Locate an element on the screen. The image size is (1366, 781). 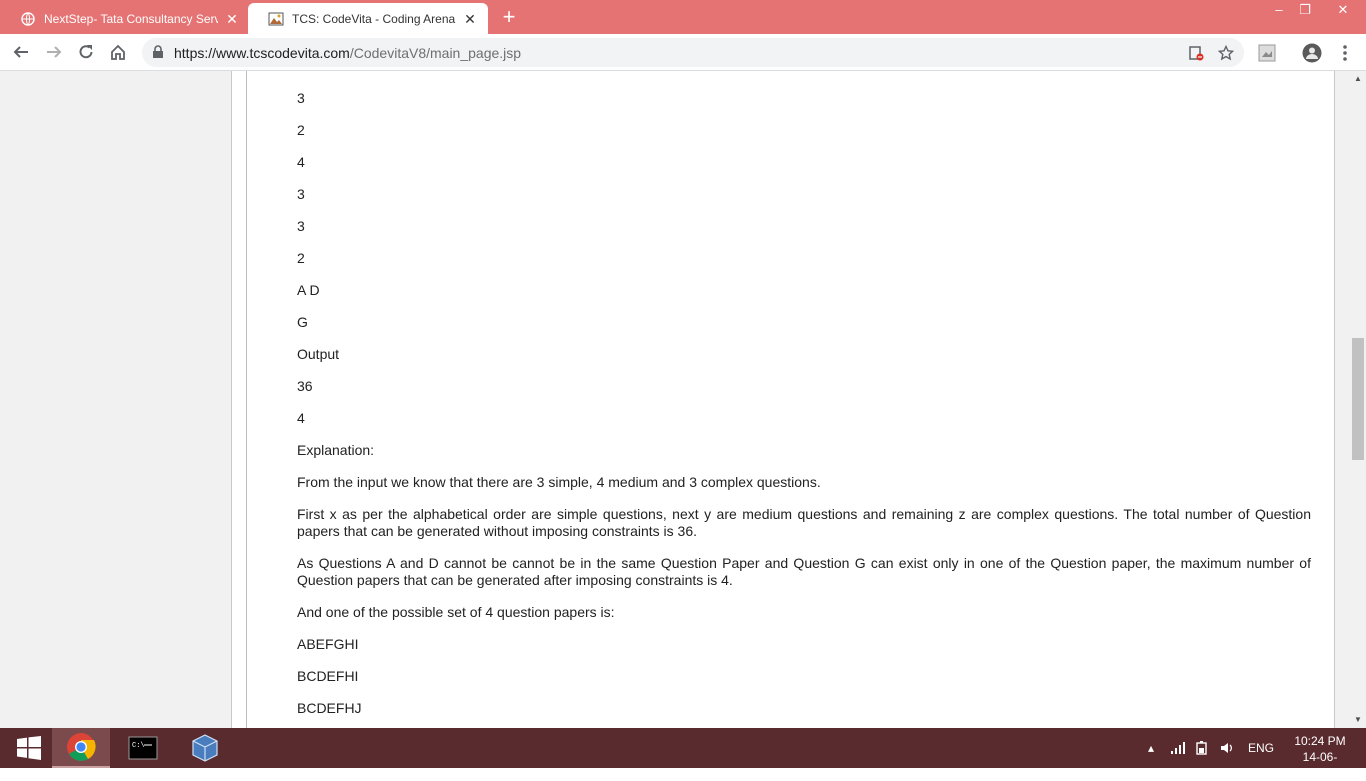
explanation-heading: Explanation: is located at coordinates (336, 450).